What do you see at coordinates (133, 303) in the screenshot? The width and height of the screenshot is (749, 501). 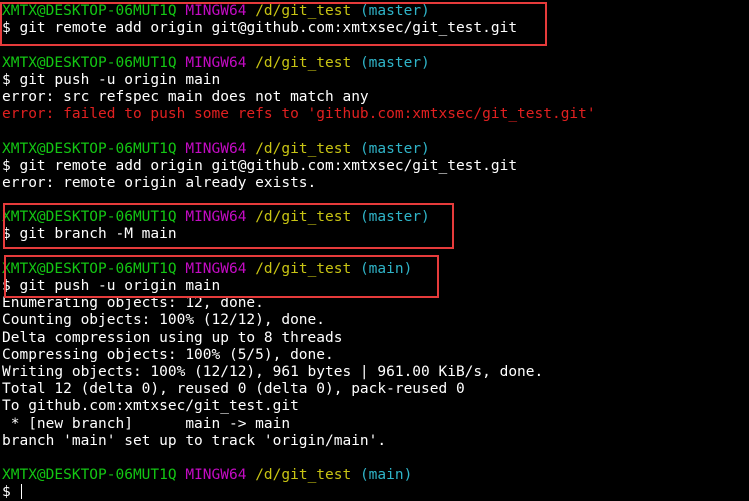 I see `output-line: Enumerating objects: 12, done.` at bounding box center [133, 303].